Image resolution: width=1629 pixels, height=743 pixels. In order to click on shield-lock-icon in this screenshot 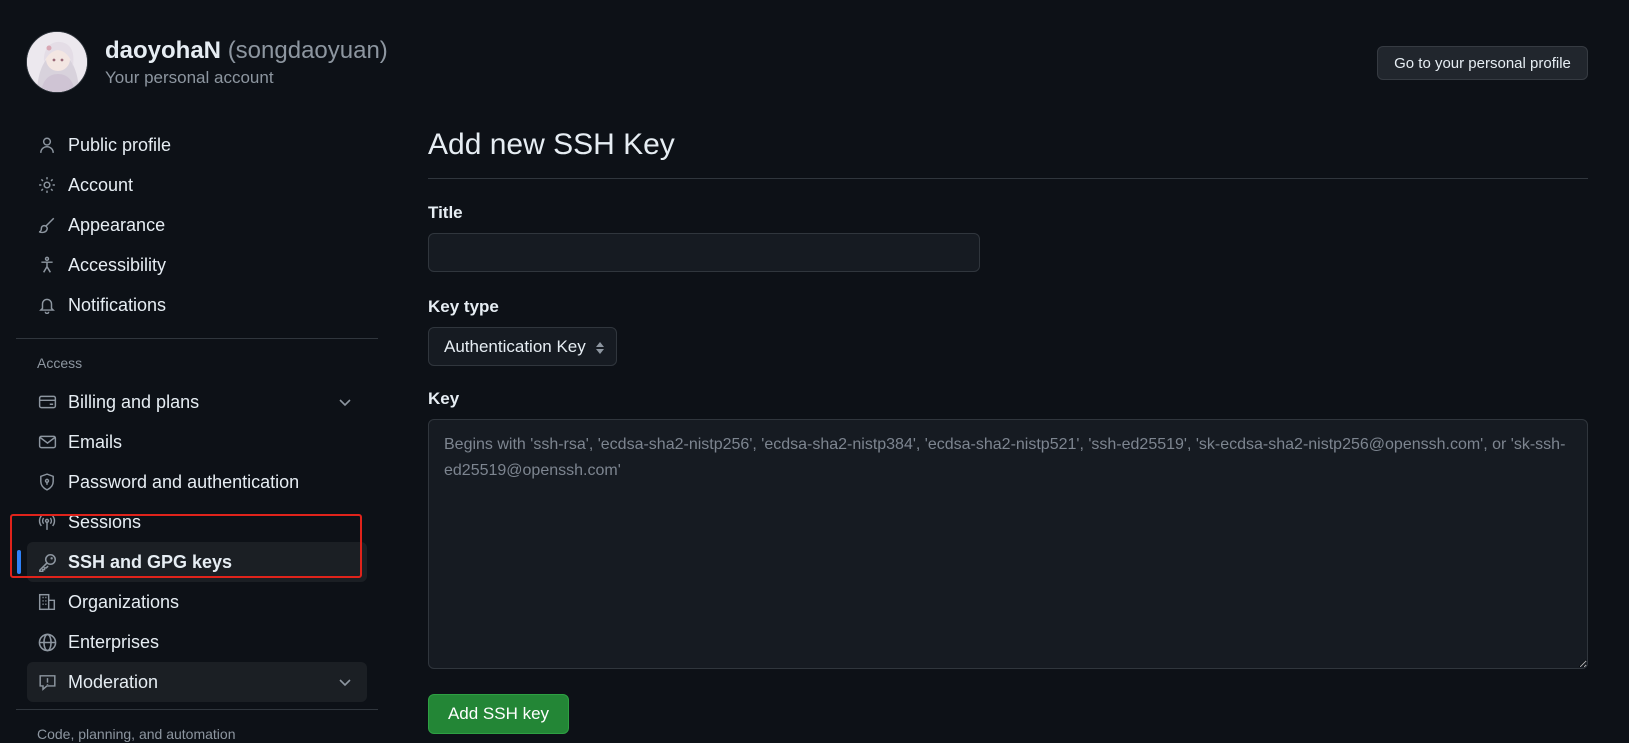, I will do `click(47, 482)`.